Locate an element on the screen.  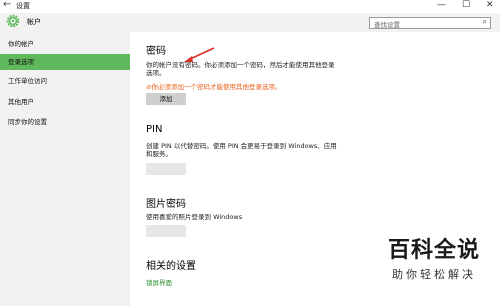
add-password-button: 添加 is located at coordinates (166, 99).